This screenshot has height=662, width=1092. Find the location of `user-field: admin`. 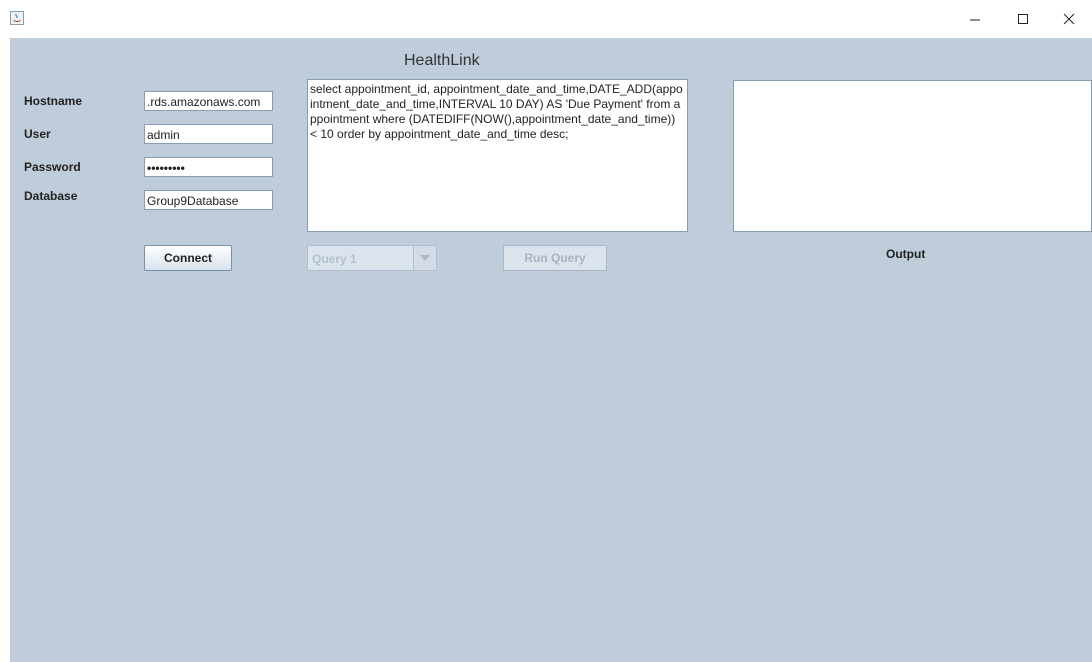

user-field: admin is located at coordinates (208, 134).